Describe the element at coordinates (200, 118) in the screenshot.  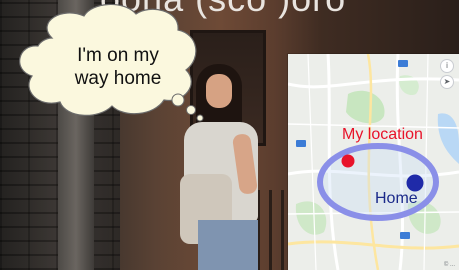
I see `bubble-dot-small` at that location.